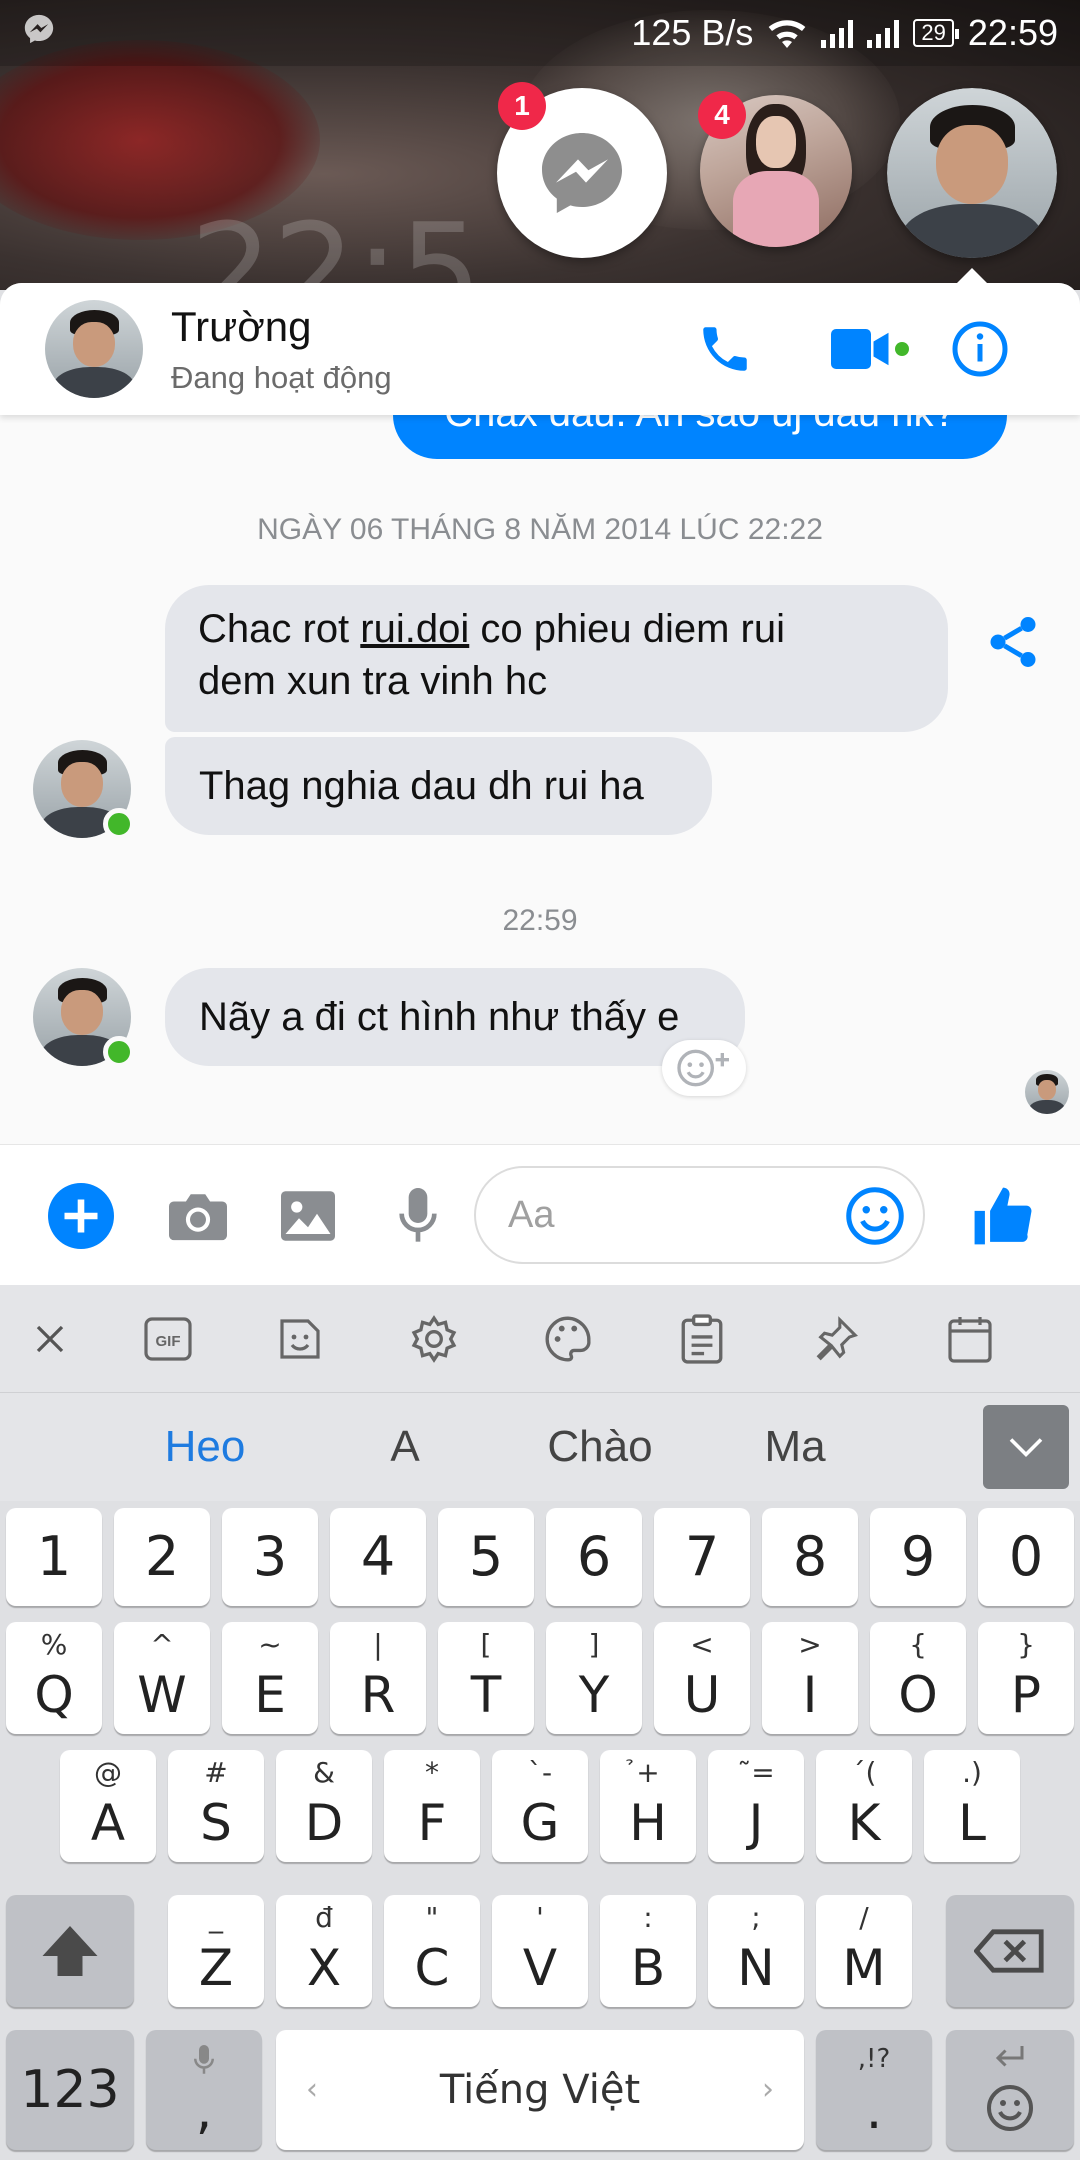 The height and width of the screenshot is (2160, 1080). Describe the element at coordinates (270, 1557) in the screenshot. I see `key-number: 3` at that location.